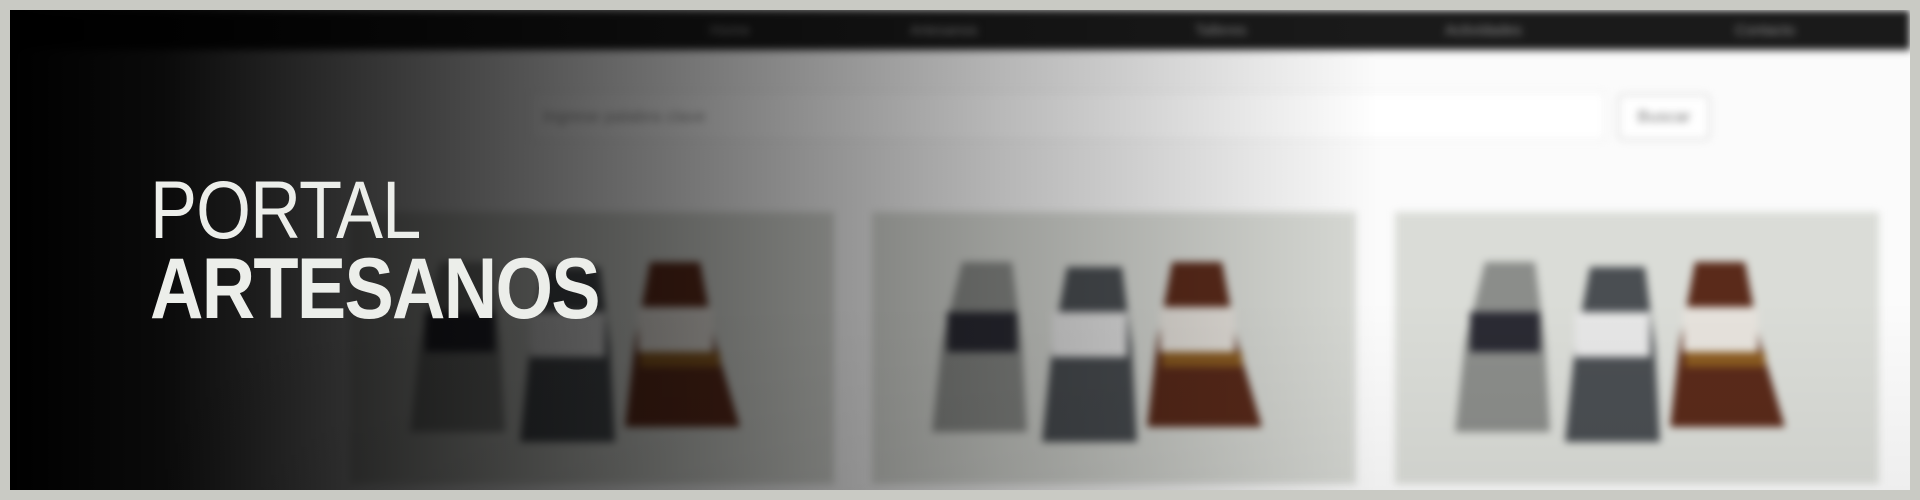 The image size is (1920, 500). I want to click on nav-item-talleres: Talleres, so click(1221, 30).